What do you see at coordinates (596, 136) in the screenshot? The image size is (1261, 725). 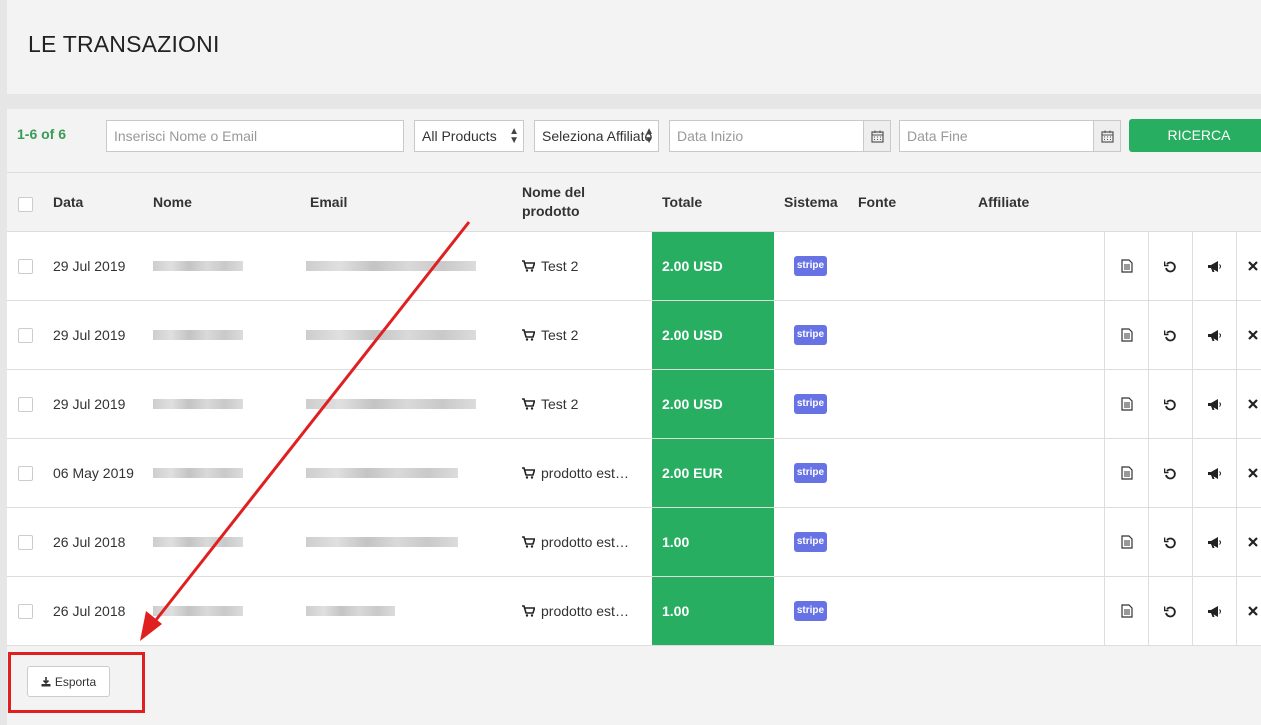 I see `affiliate-select: Seleziona Affiliato ▲ ▼` at bounding box center [596, 136].